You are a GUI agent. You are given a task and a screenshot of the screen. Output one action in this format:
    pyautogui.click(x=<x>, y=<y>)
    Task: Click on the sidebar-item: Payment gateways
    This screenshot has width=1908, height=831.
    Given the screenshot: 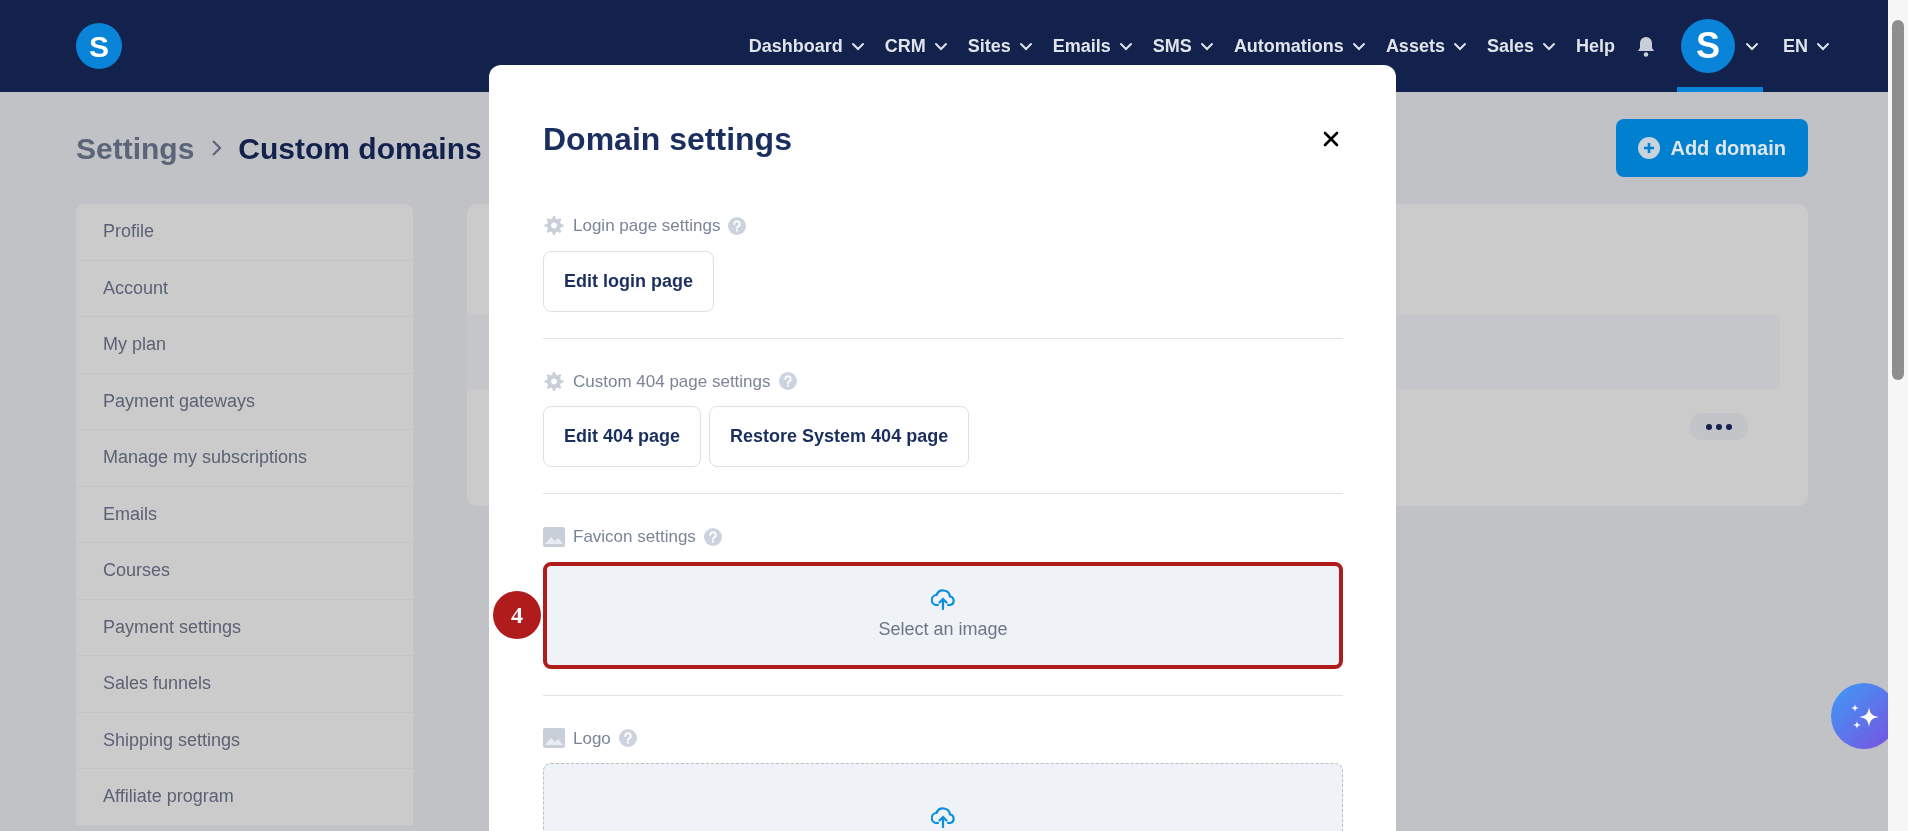 What is the action you would take?
    pyautogui.click(x=244, y=401)
    